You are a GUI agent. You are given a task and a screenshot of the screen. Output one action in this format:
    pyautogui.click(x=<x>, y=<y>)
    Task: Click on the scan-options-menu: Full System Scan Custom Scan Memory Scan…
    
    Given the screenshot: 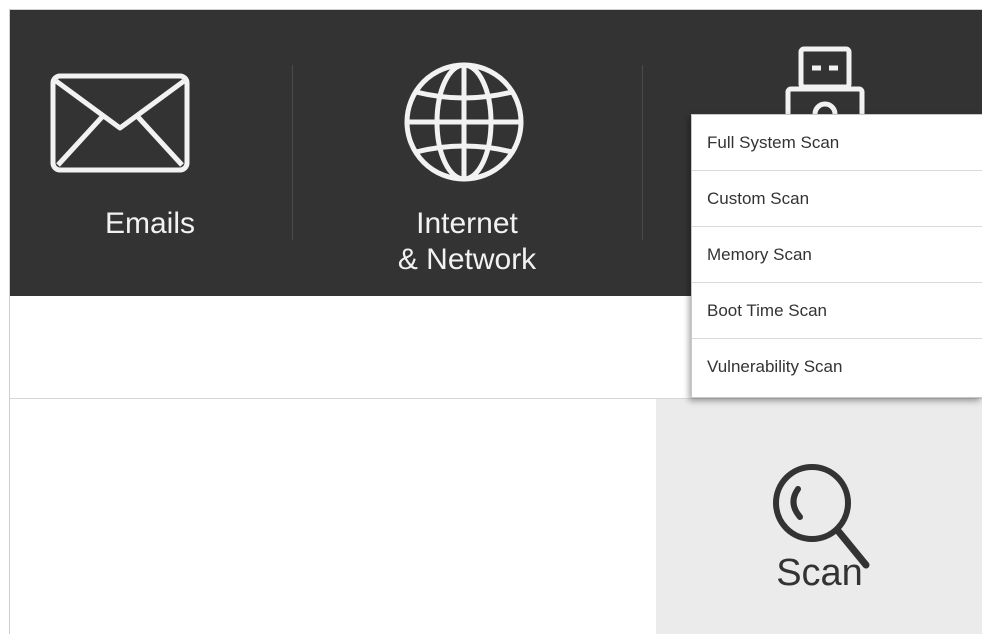 What is the action you would take?
    pyautogui.click(x=836, y=256)
    